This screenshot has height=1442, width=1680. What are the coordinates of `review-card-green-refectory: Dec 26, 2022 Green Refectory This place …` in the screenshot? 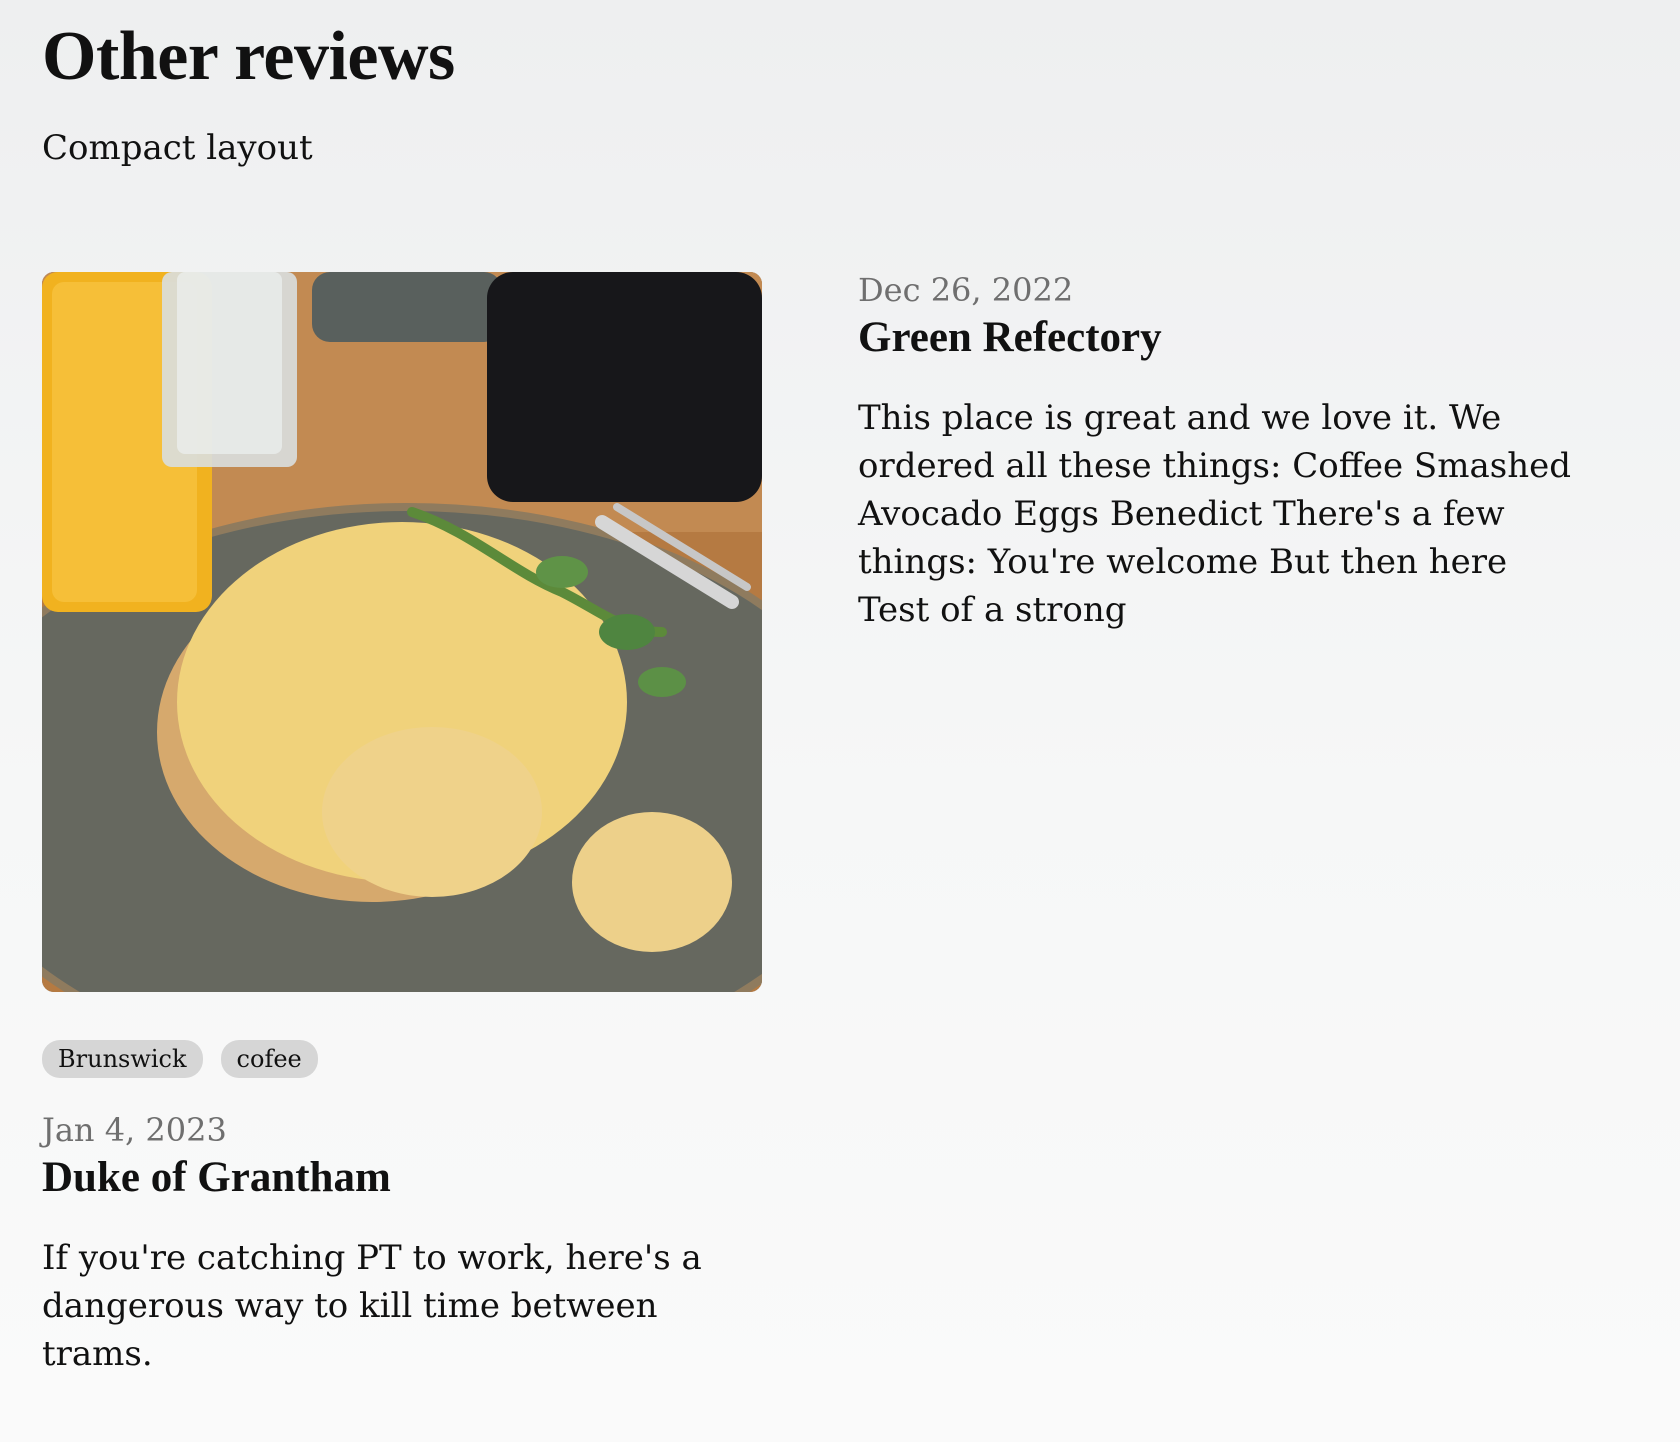 It's located at (1218, 453).